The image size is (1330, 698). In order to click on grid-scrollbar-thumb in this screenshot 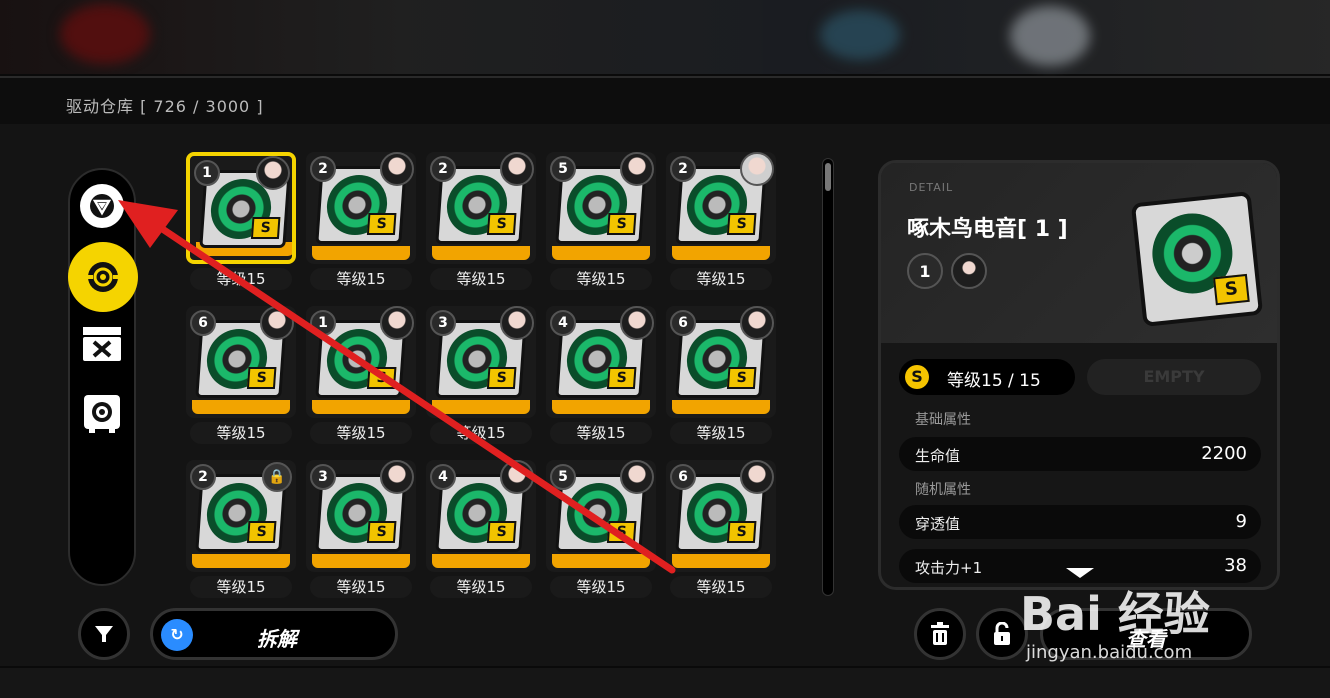, I will do `click(828, 177)`.